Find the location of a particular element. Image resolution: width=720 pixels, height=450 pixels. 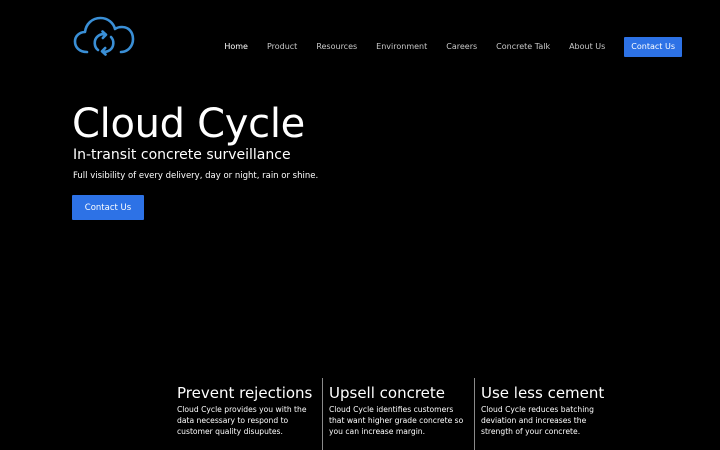

feature-title: Use less cement is located at coordinates (543, 393).